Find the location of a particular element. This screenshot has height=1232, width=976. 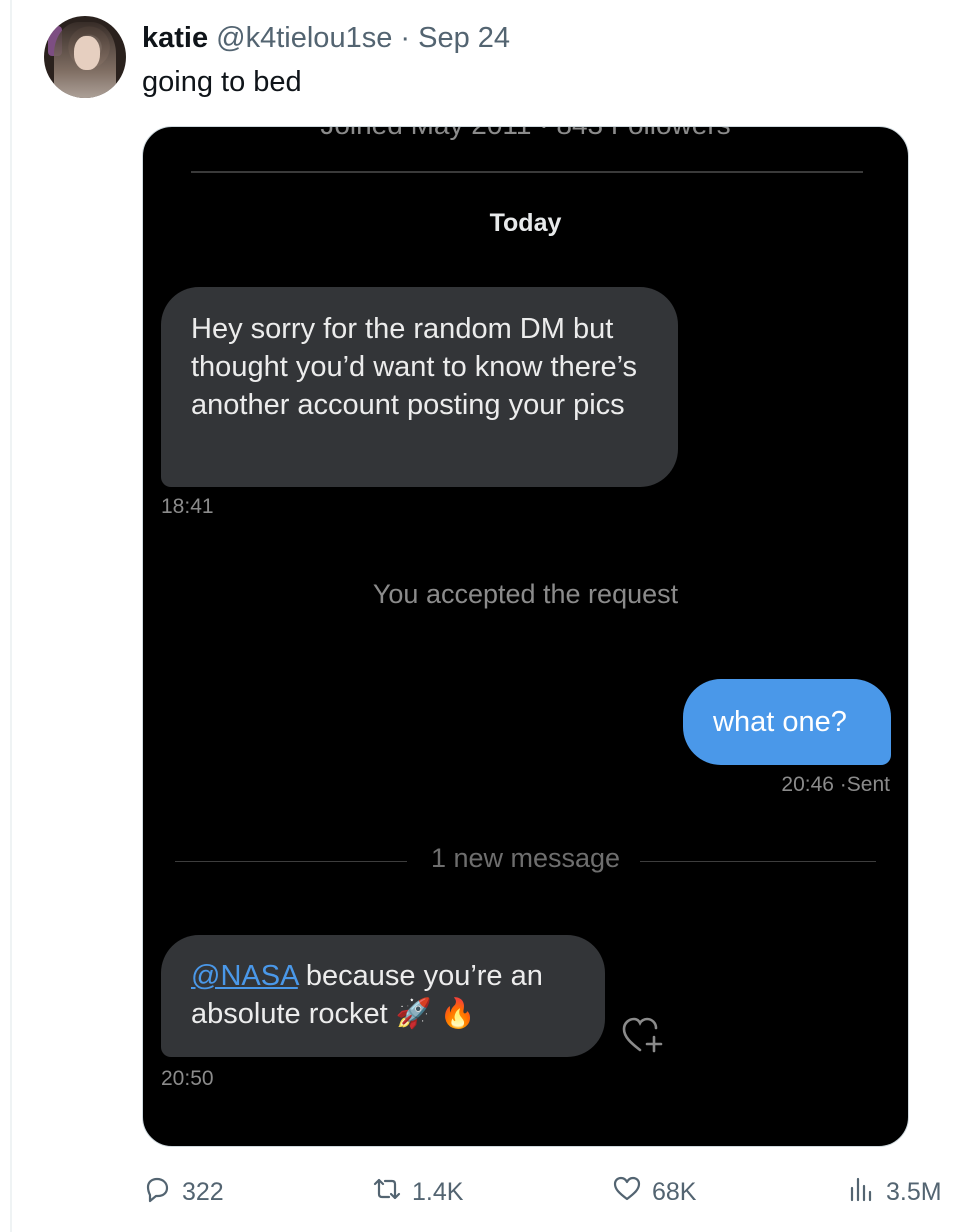

reply-count: 322 is located at coordinates (203, 1192).